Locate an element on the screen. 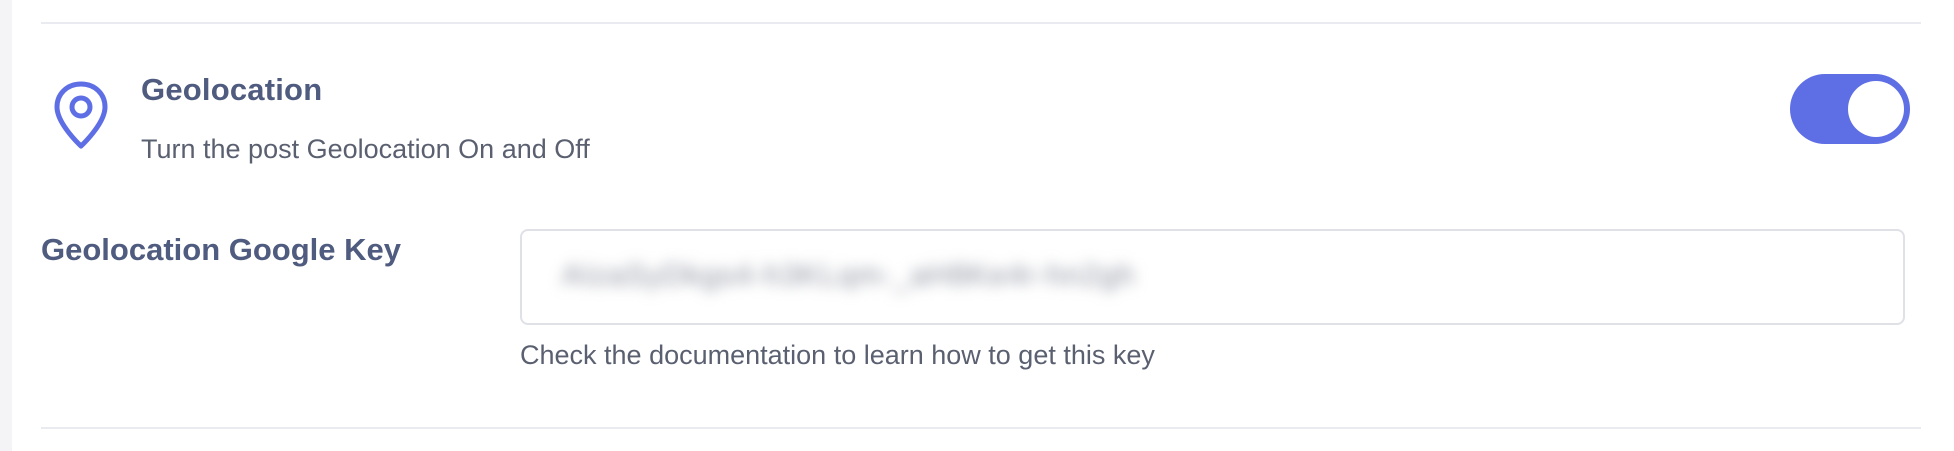  map-pin-icon is located at coordinates (81, 115).